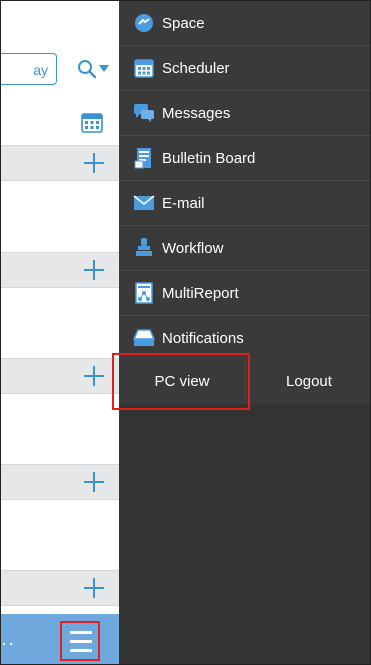  What do you see at coordinates (244, 203) in the screenshot?
I see `menu-item-email: E-mail` at bounding box center [244, 203].